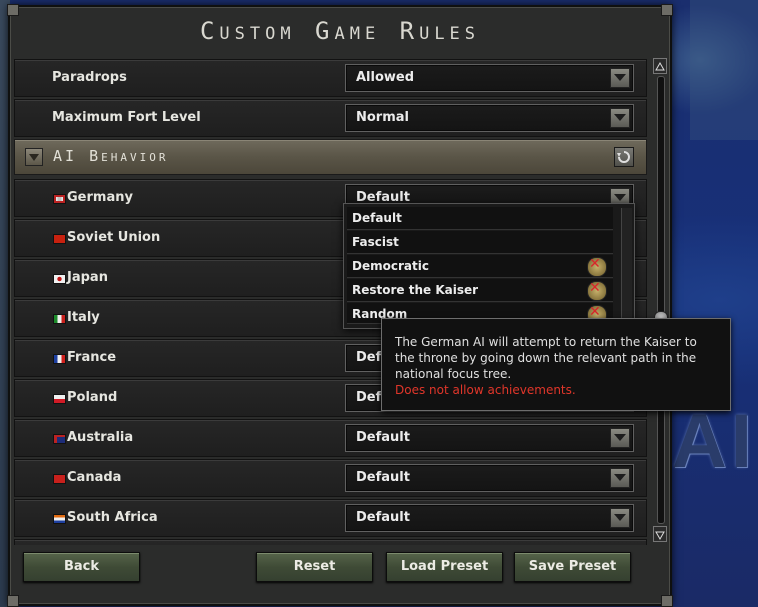  What do you see at coordinates (59, 439) in the screenshot?
I see `australia-flag-icon` at bounding box center [59, 439].